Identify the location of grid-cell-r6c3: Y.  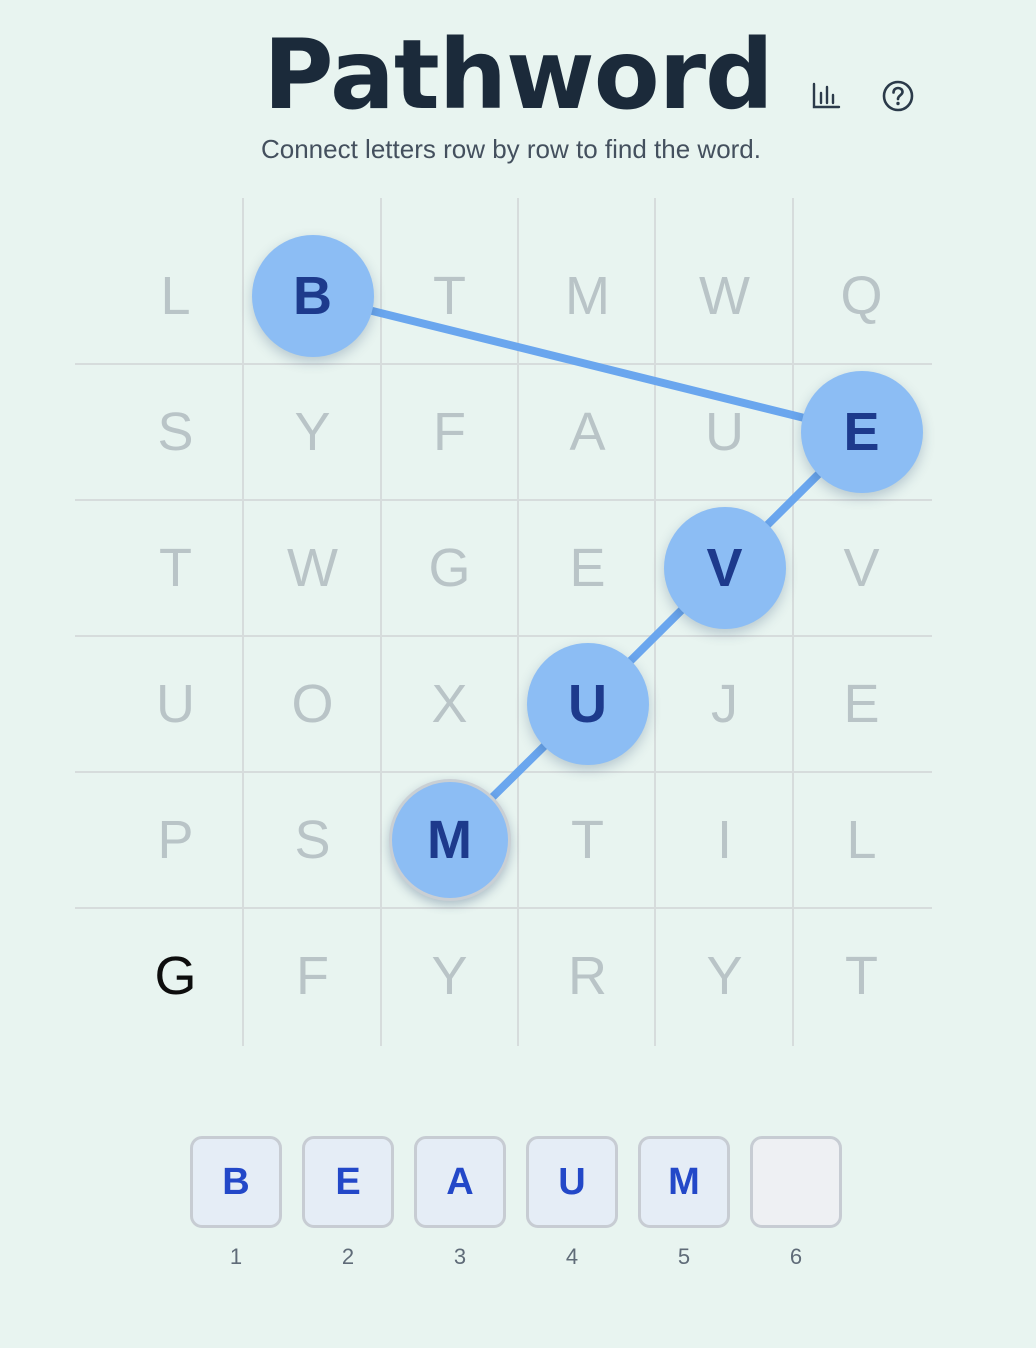
(449, 976).